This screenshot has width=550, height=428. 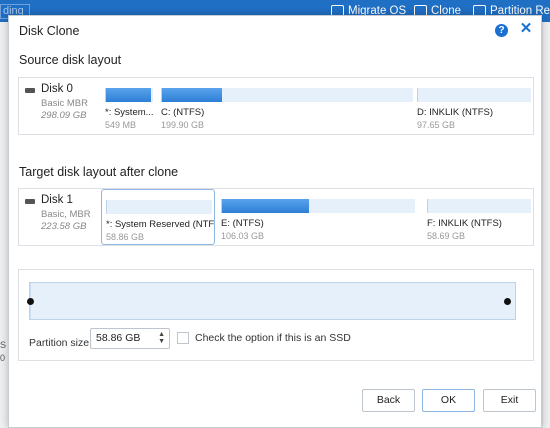 What do you see at coordinates (118, 338) in the screenshot?
I see `partition-size-value: 58.86 GB` at bounding box center [118, 338].